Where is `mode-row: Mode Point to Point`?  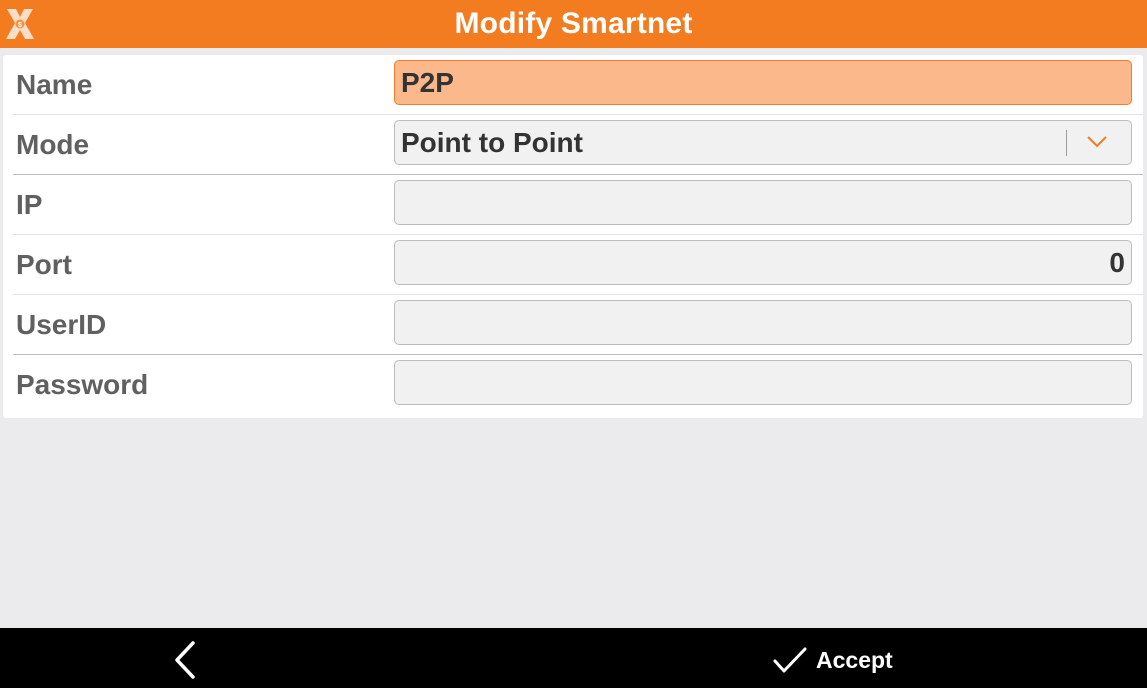
mode-row: Mode Point to Point is located at coordinates (578, 145).